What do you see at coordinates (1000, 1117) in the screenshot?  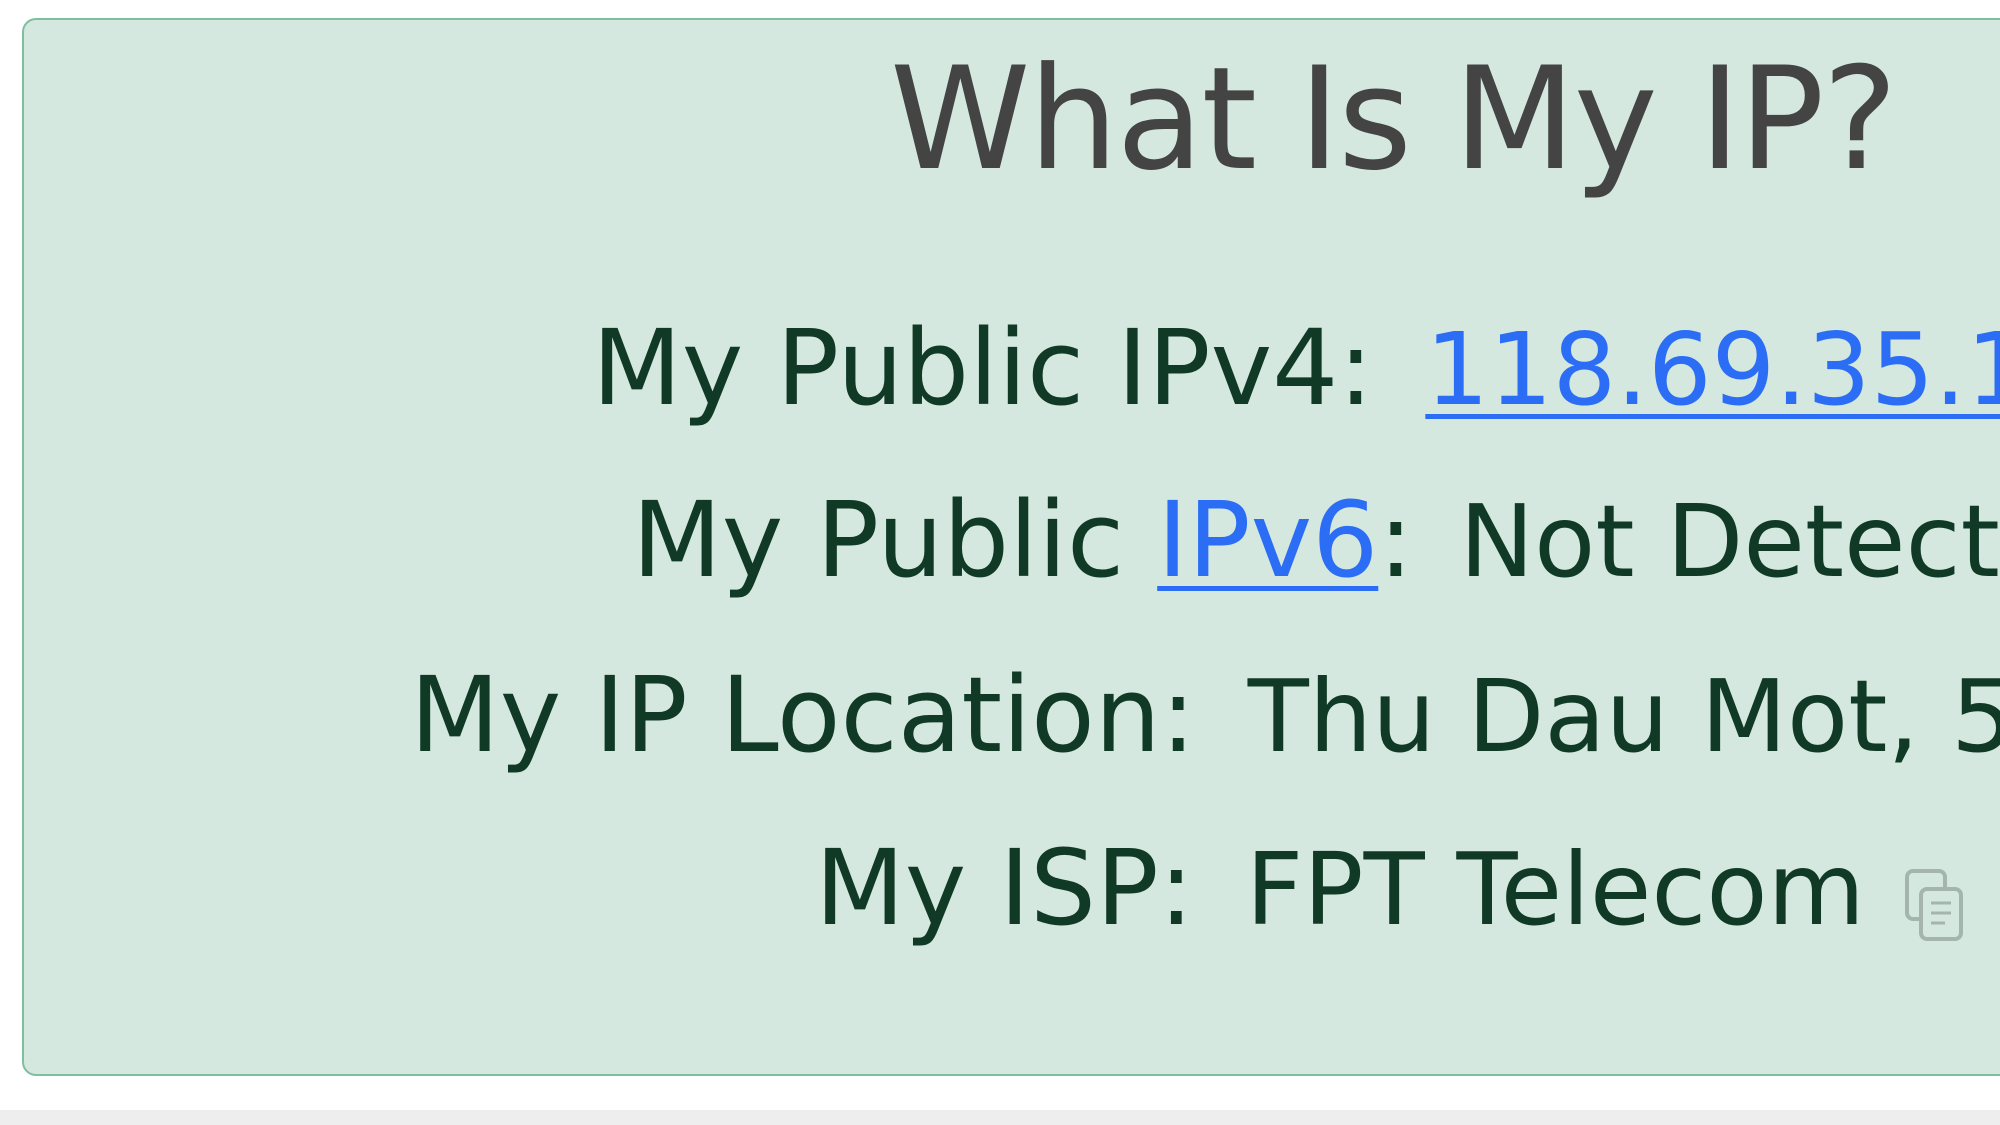 I see `bottom-page-strip` at bounding box center [1000, 1117].